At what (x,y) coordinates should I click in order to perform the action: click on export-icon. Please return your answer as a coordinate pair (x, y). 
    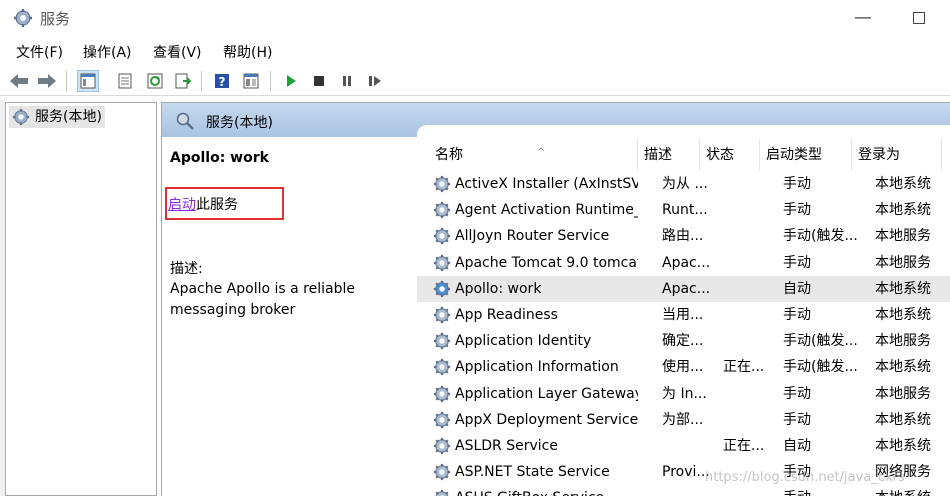
    Looking at the image, I should click on (183, 81).